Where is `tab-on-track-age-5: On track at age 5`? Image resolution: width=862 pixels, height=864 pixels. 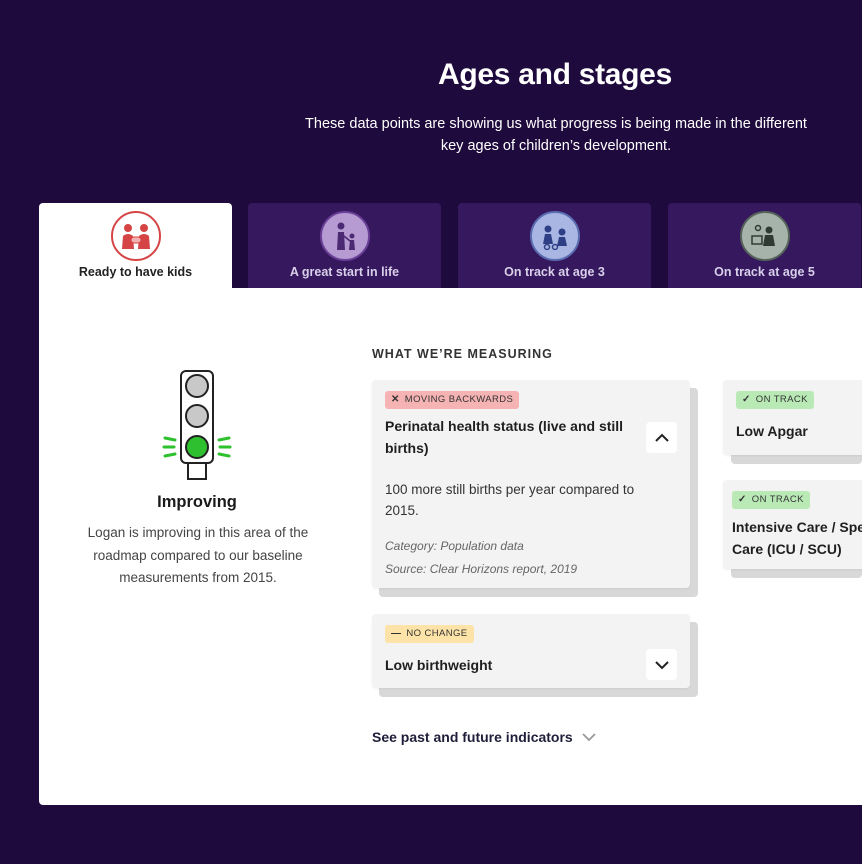
tab-on-track-age-5: On track at age 5 is located at coordinates (764, 246).